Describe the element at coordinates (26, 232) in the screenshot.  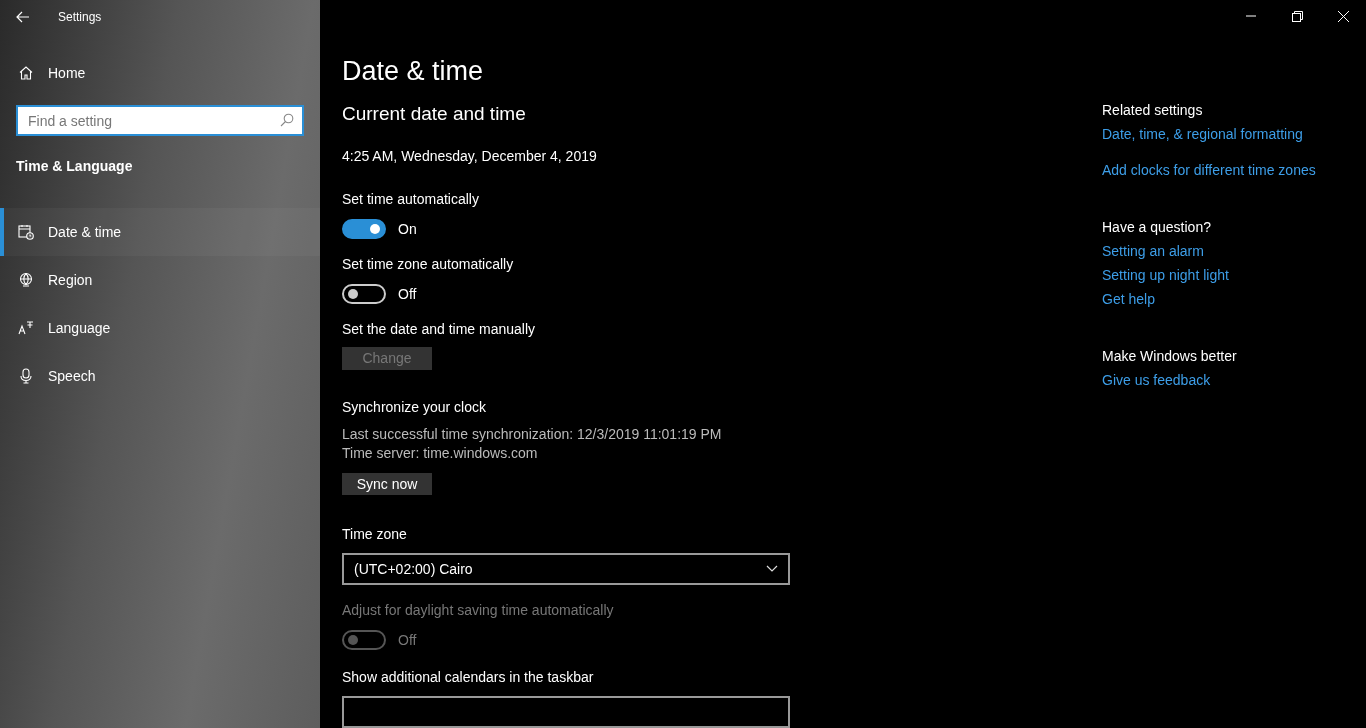
I see `calendar-clock-icon` at that location.